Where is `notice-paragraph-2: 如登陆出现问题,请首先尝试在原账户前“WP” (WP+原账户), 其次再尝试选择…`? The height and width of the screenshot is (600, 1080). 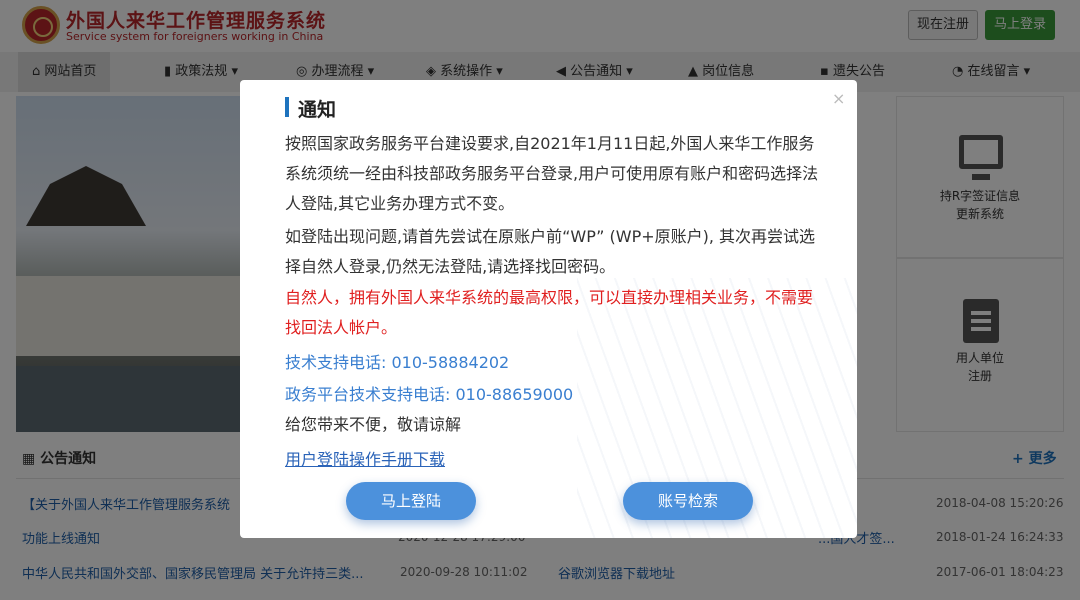 notice-paragraph-2: 如登陆出现问题,请首先尝试在原账户前“WP” (WP+原账户), 其次再尝试选择… is located at coordinates (550, 251).